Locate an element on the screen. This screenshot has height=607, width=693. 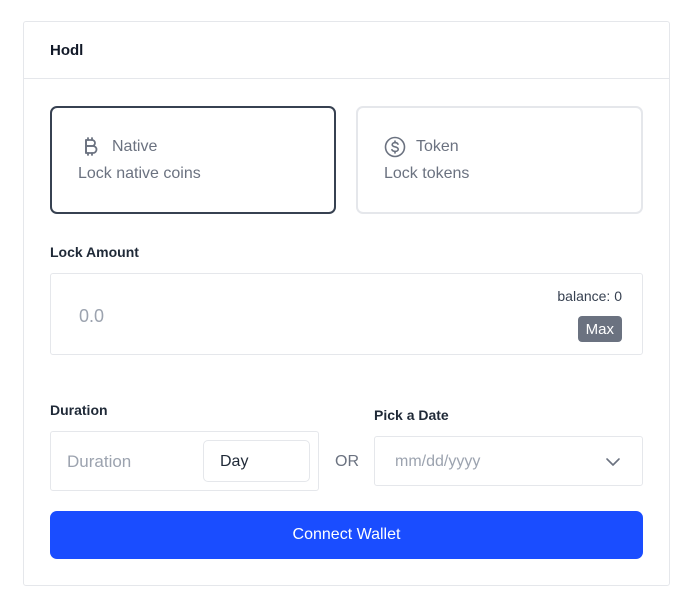
lock-type-native-option: Native Lock native coins is located at coordinates (193, 160).